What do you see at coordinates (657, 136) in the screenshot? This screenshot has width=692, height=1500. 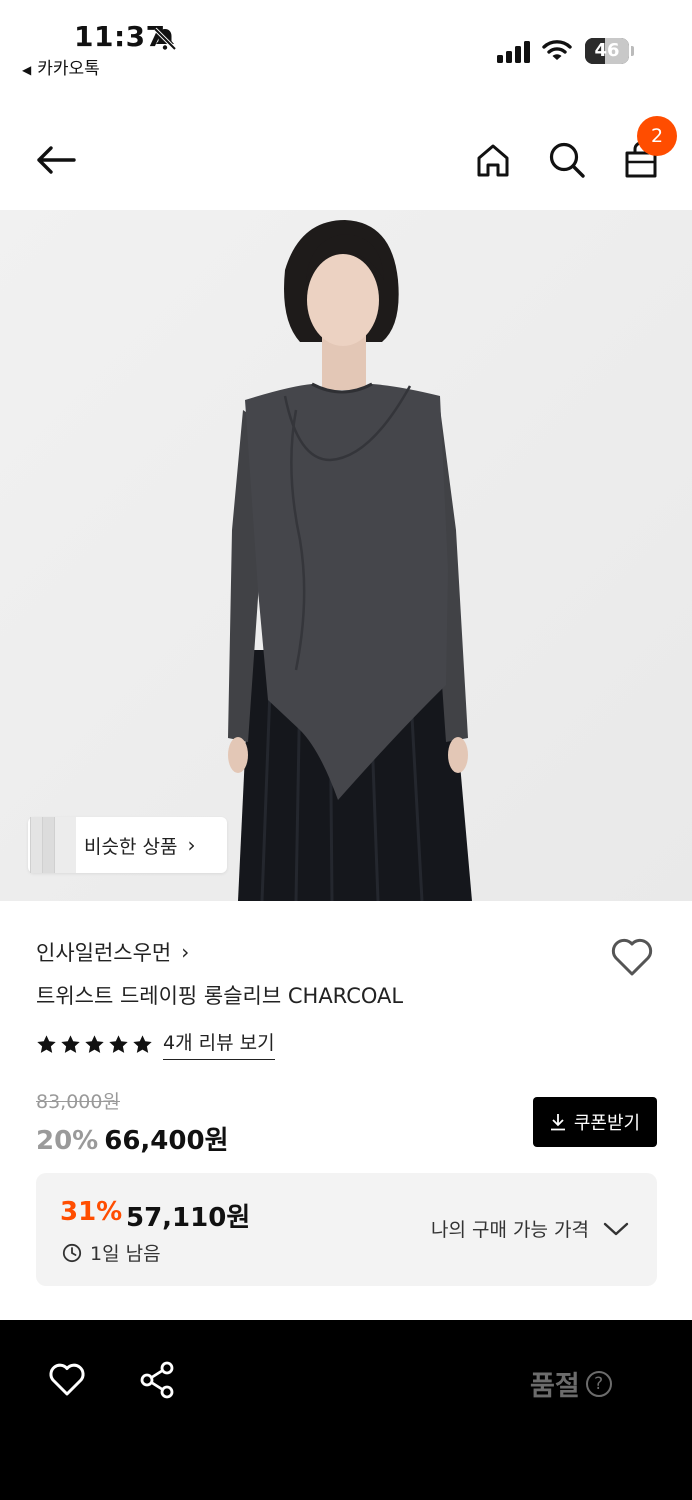 I see `cart-count-badge: 2` at bounding box center [657, 136].